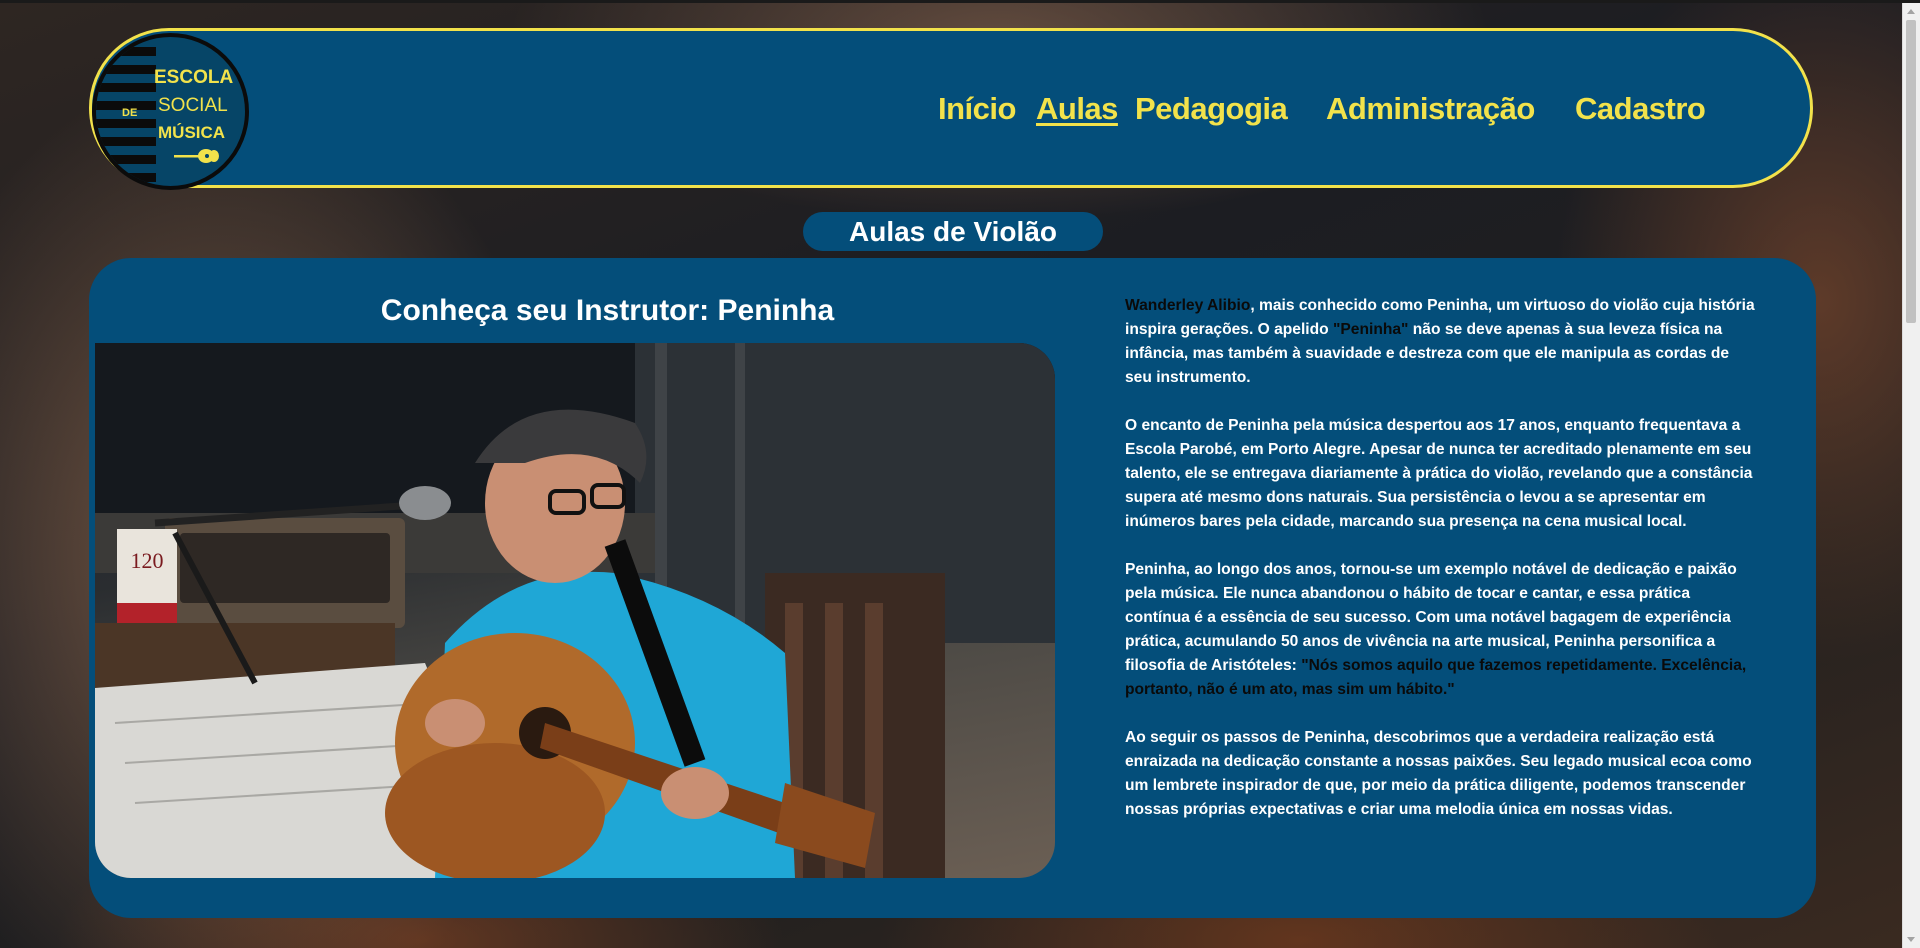 The image size is (1920, 948). Describe the element at coordinates (1211, 109) in the screenshot. I see `nav-item-pedagogia: Pedagogia` at that location.